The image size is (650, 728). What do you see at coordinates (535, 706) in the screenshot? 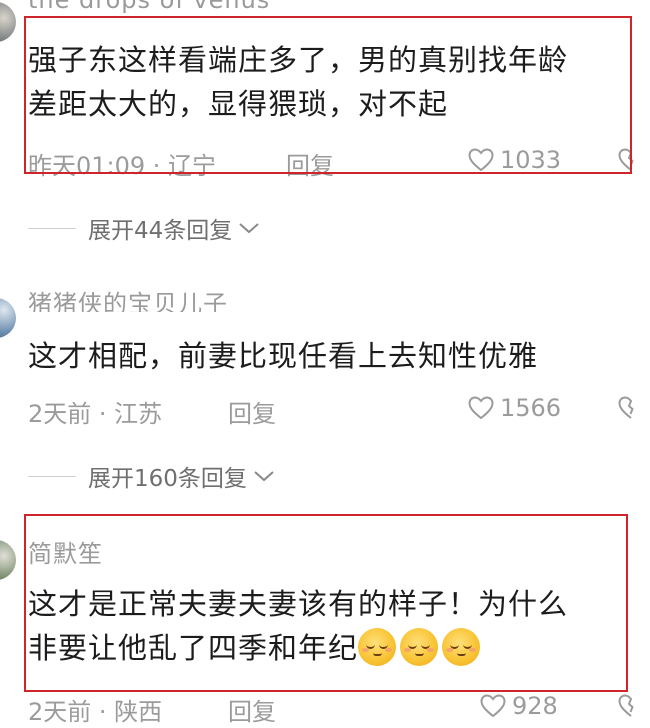
I see `like-count: 928` at bounding box center [535, 706].